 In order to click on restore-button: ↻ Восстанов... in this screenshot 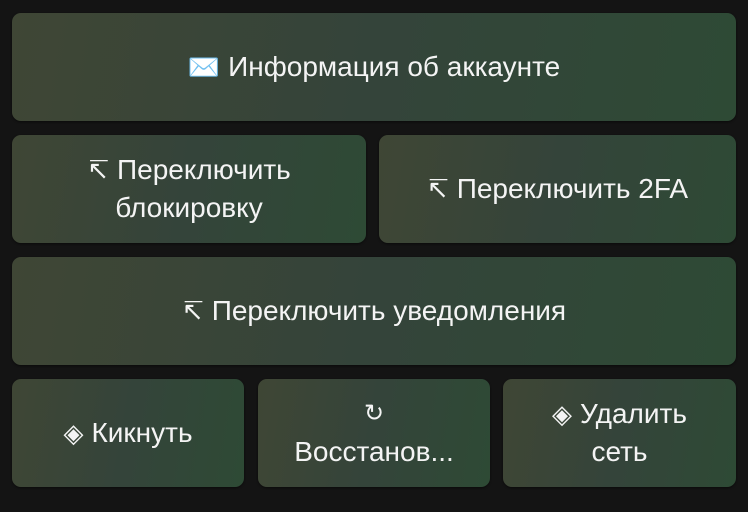, I will do `click(374, 433)`.